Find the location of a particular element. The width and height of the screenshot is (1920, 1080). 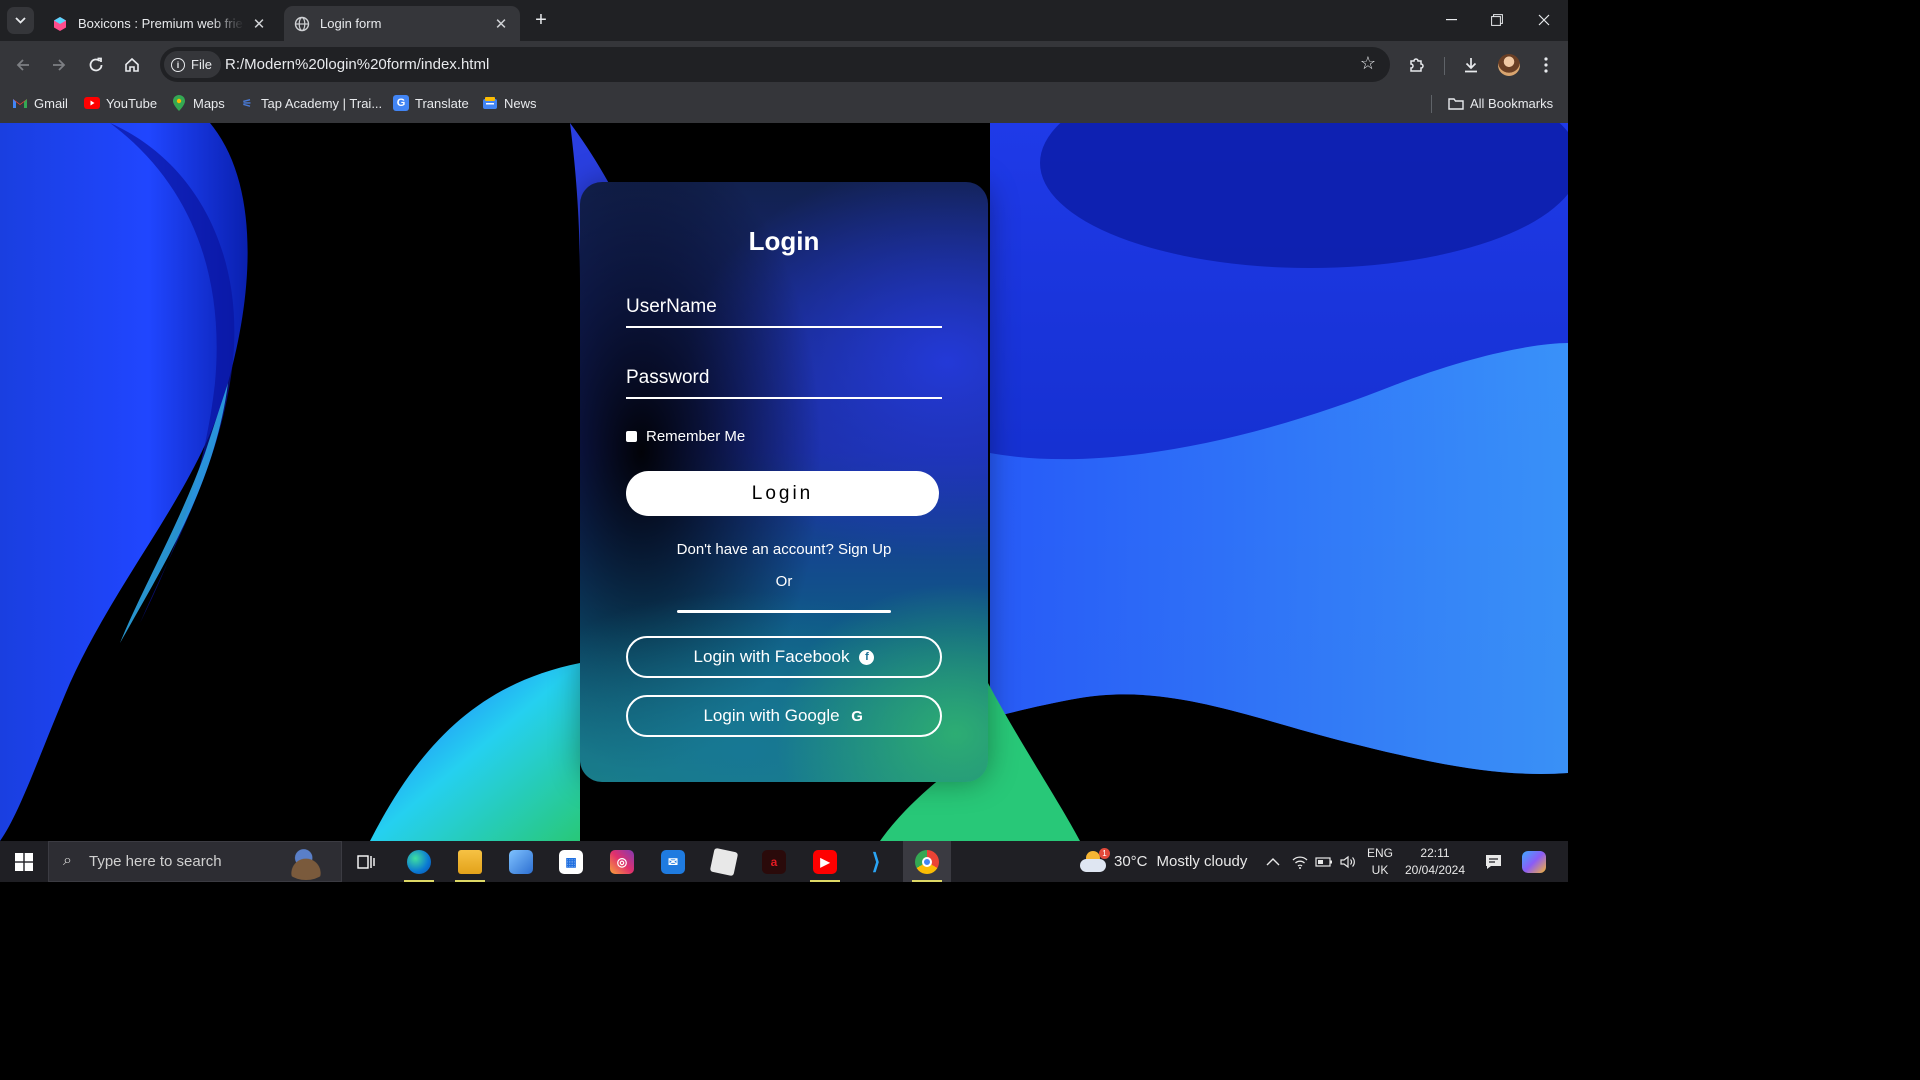

taskbar-airtel-xstream: a is located at coordinates (774, 861).